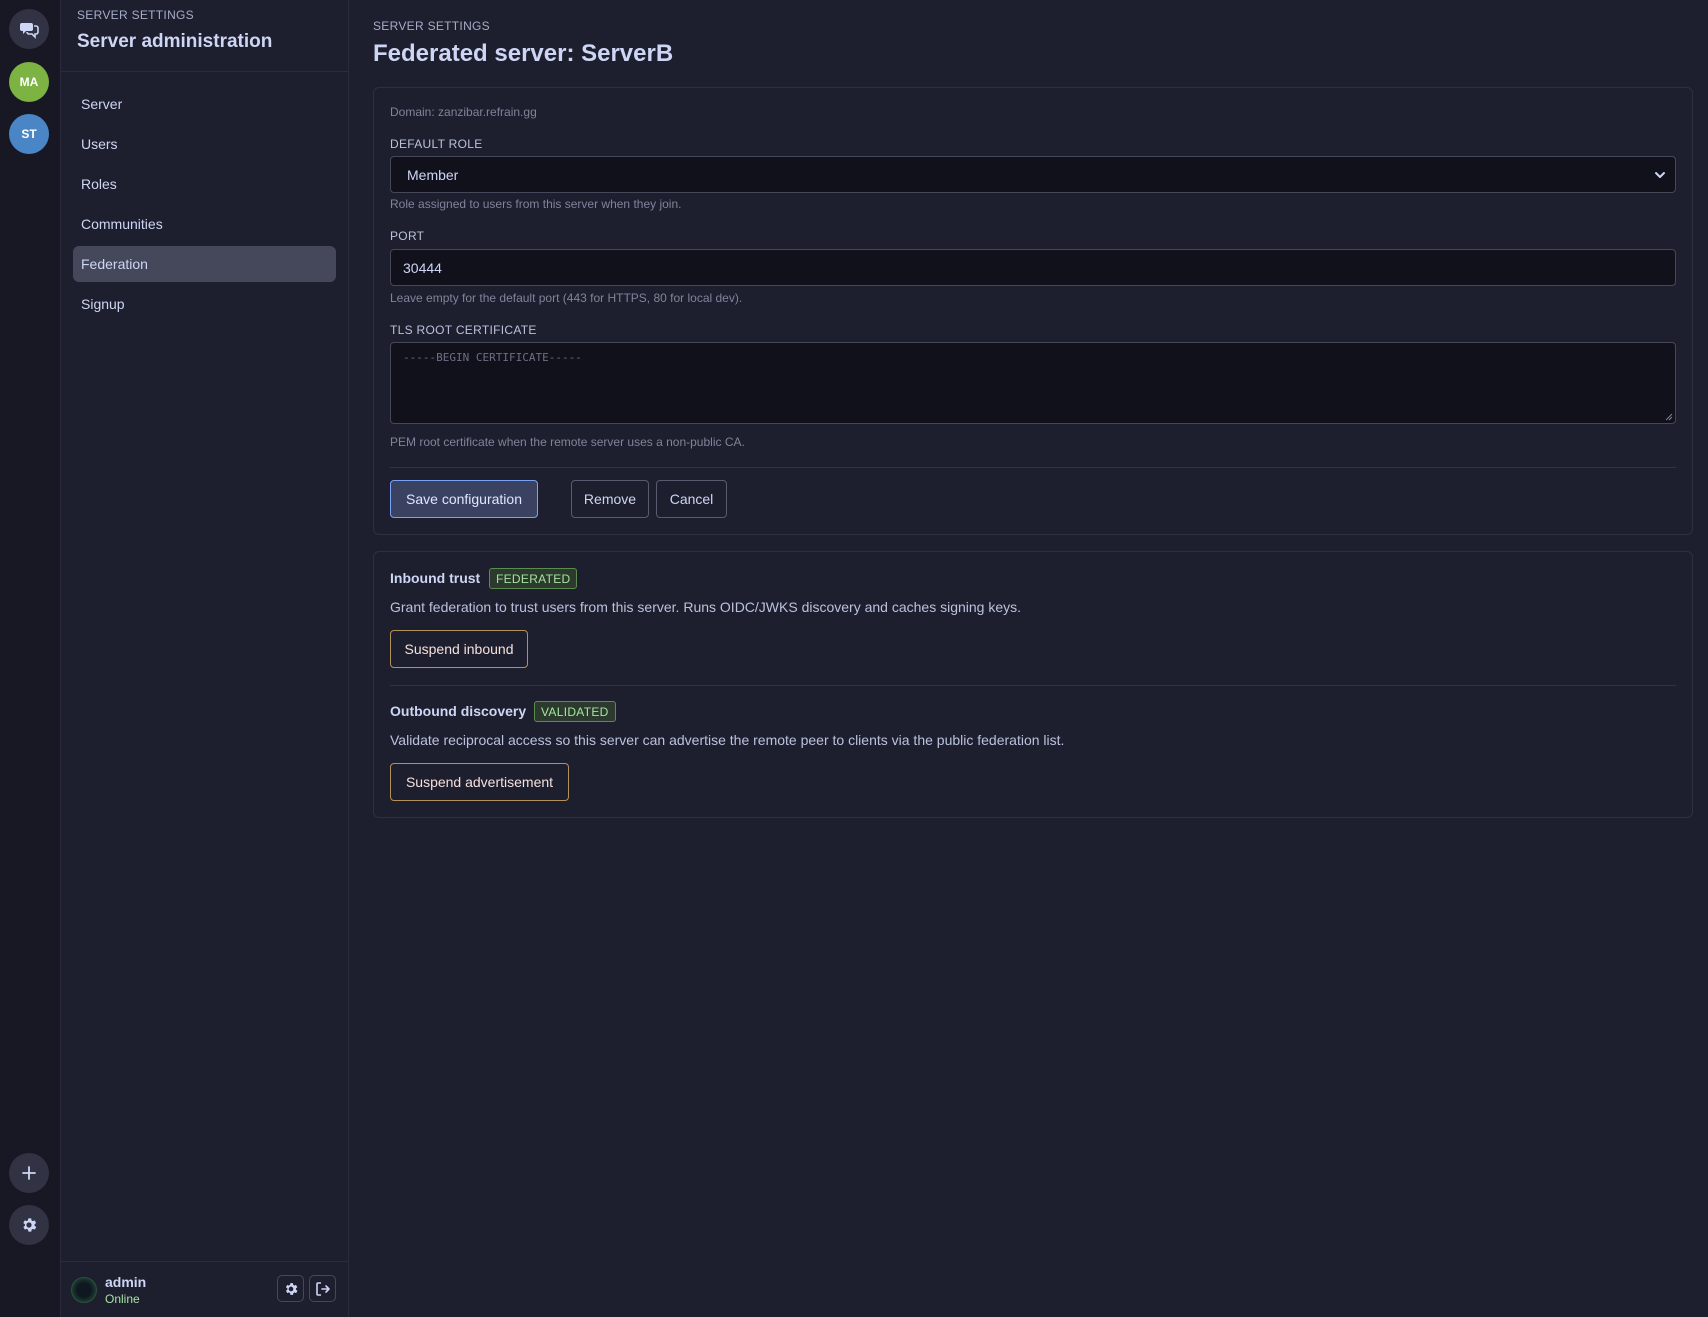 The image size is (1708, 1317). I want to click on chevron-down-icon, so click(1660, 175).